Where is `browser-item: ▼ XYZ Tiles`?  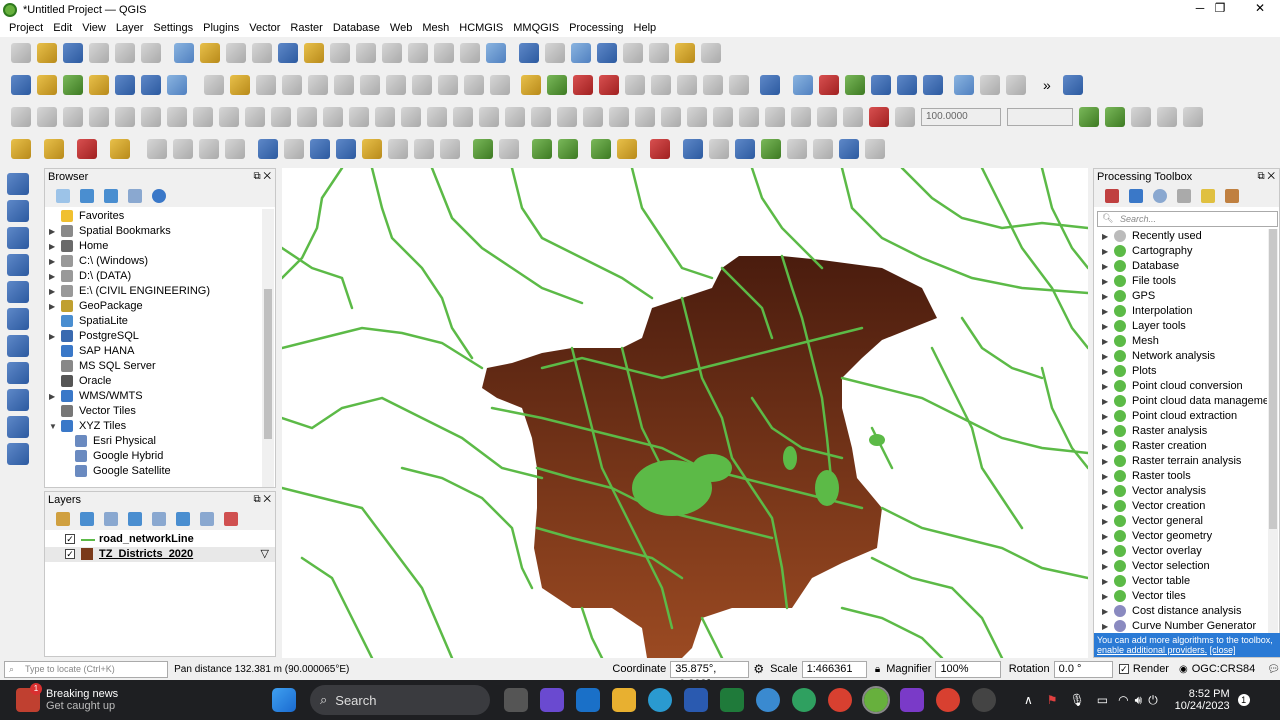 browser-item: ▼ XYZ Tiles is located at coordinates (154, 426).